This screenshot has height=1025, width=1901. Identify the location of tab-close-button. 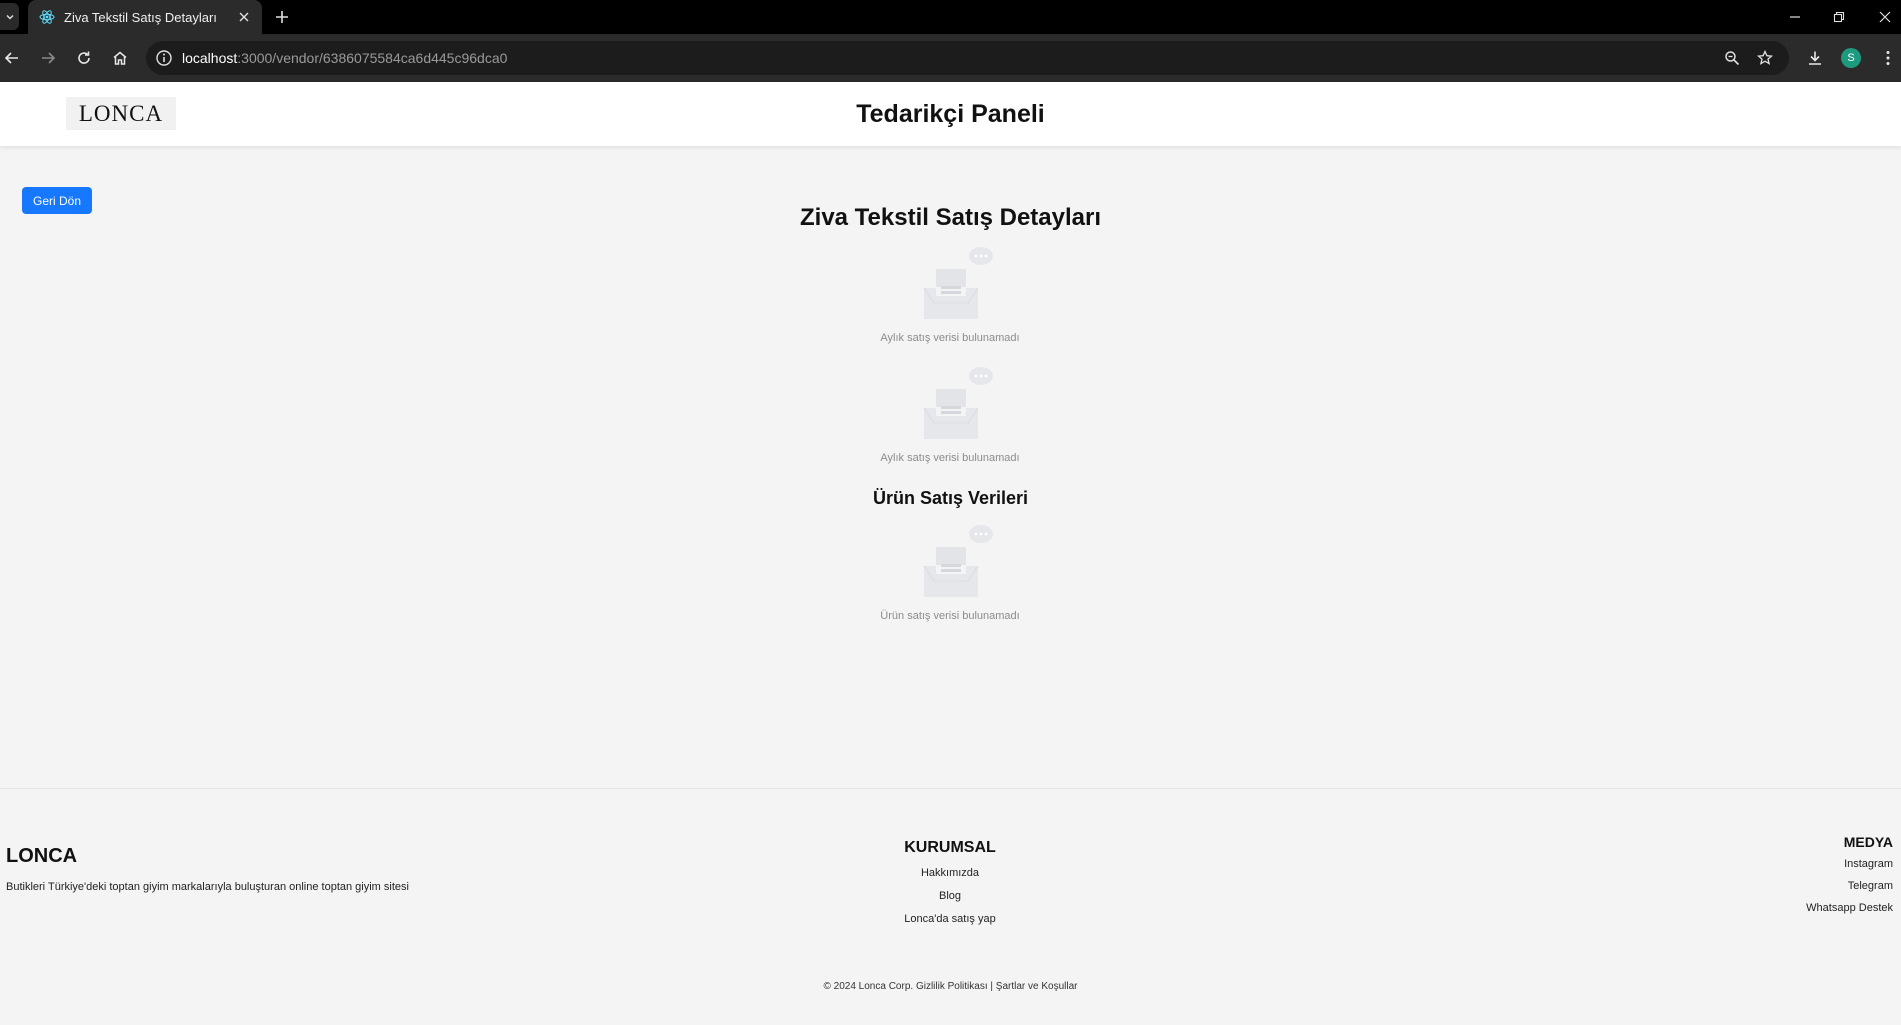
(244, 17).